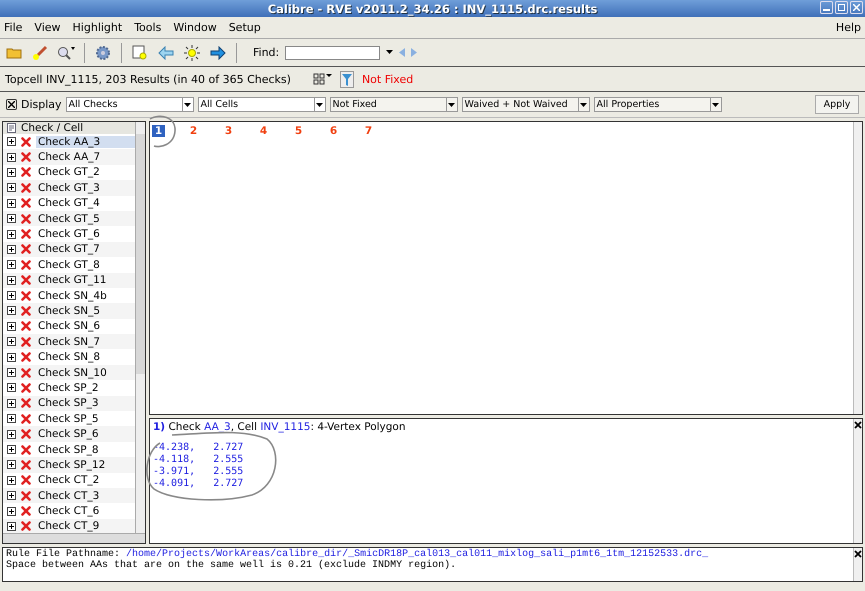  What do you see at coordinates (347, 79) in the screenshot?
I see `filter-icon` at bounding box center [347, 79].